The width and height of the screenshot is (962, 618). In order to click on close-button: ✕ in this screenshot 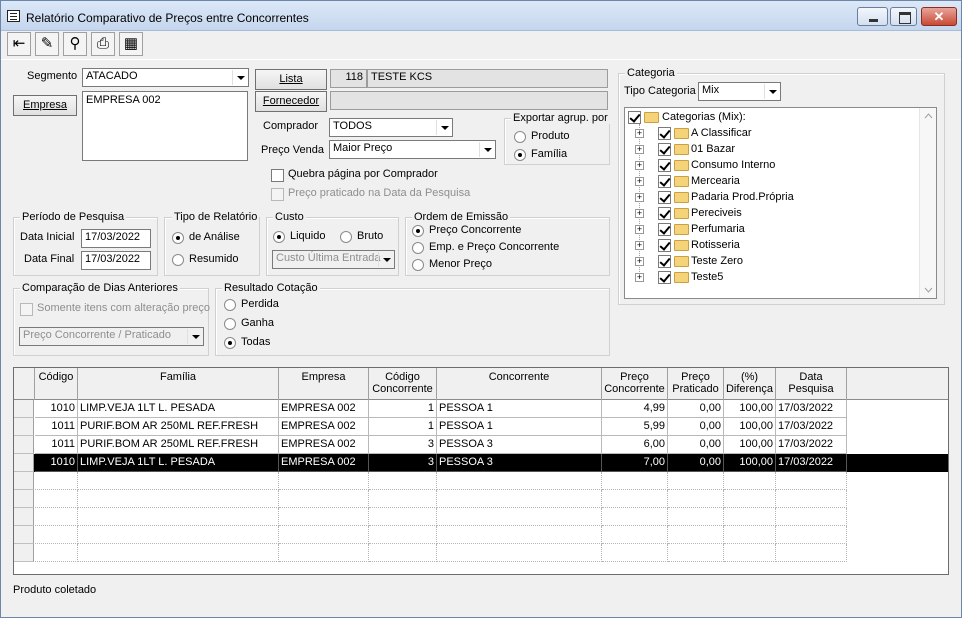, I will do `click(939, 16)`.